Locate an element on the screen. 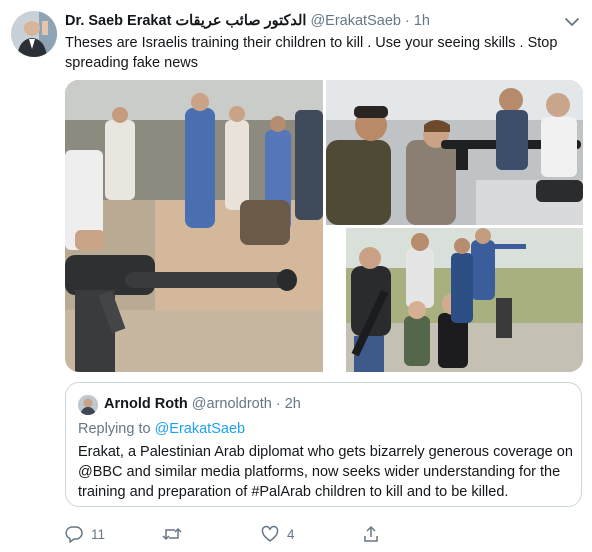 The image size is (592, 552). quoted-time: 2h is located at coordinates (293, 404).